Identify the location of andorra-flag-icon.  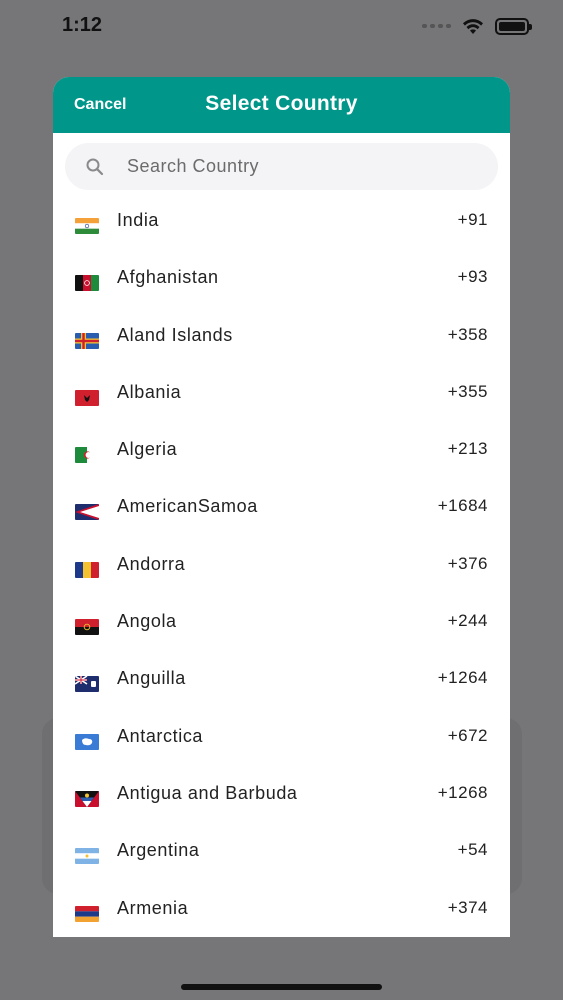
(87, 569).